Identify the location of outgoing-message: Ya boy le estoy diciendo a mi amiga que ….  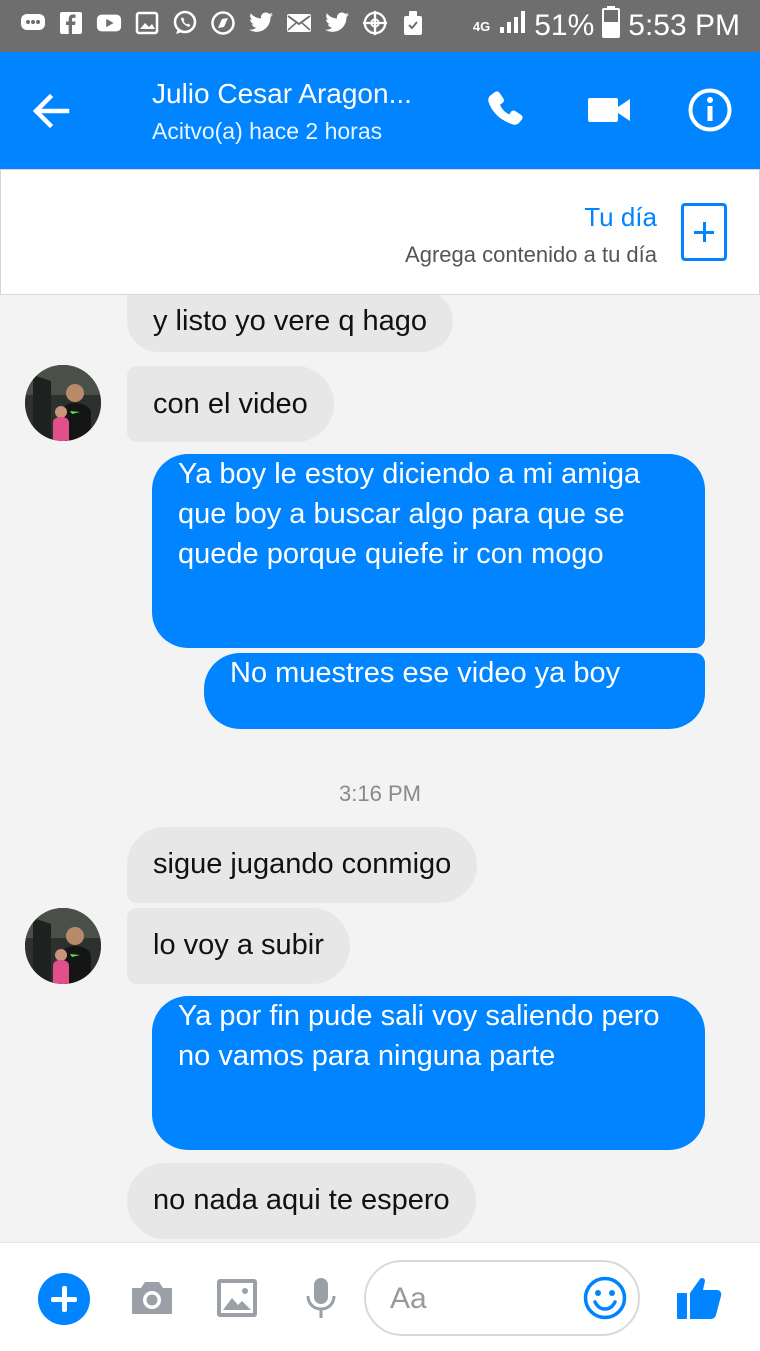
(428, 551).